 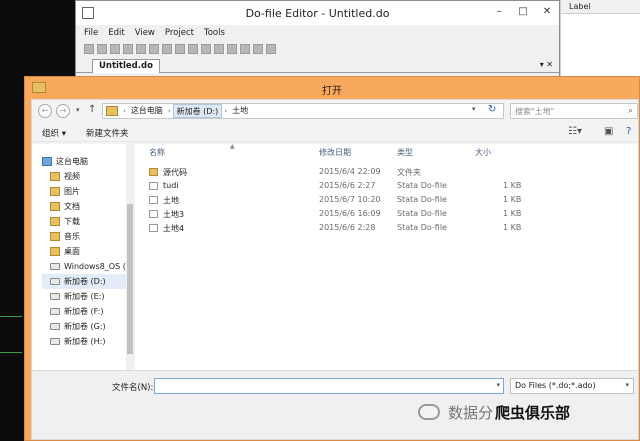 I want to click on breadcrumb-this-pc: 这台电脑, so click(x=147, y=111).